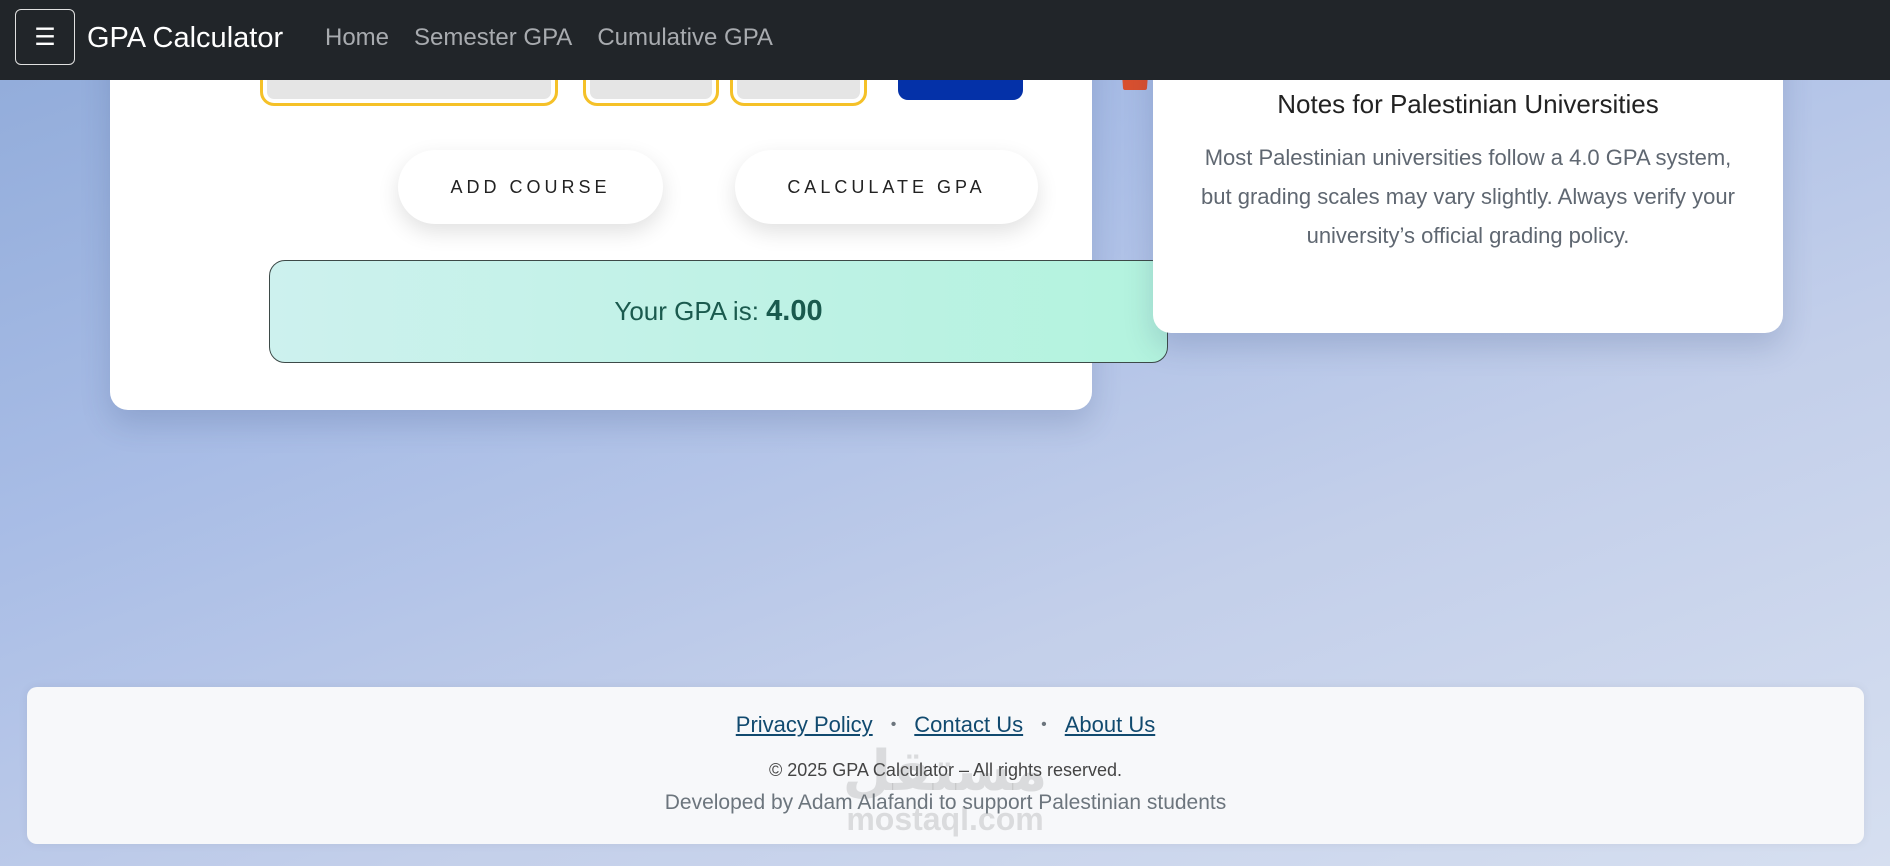 The image size is (1890, 866). I want to click on nav-link-semester-gpa: Semester GPA, so click(493, 38).